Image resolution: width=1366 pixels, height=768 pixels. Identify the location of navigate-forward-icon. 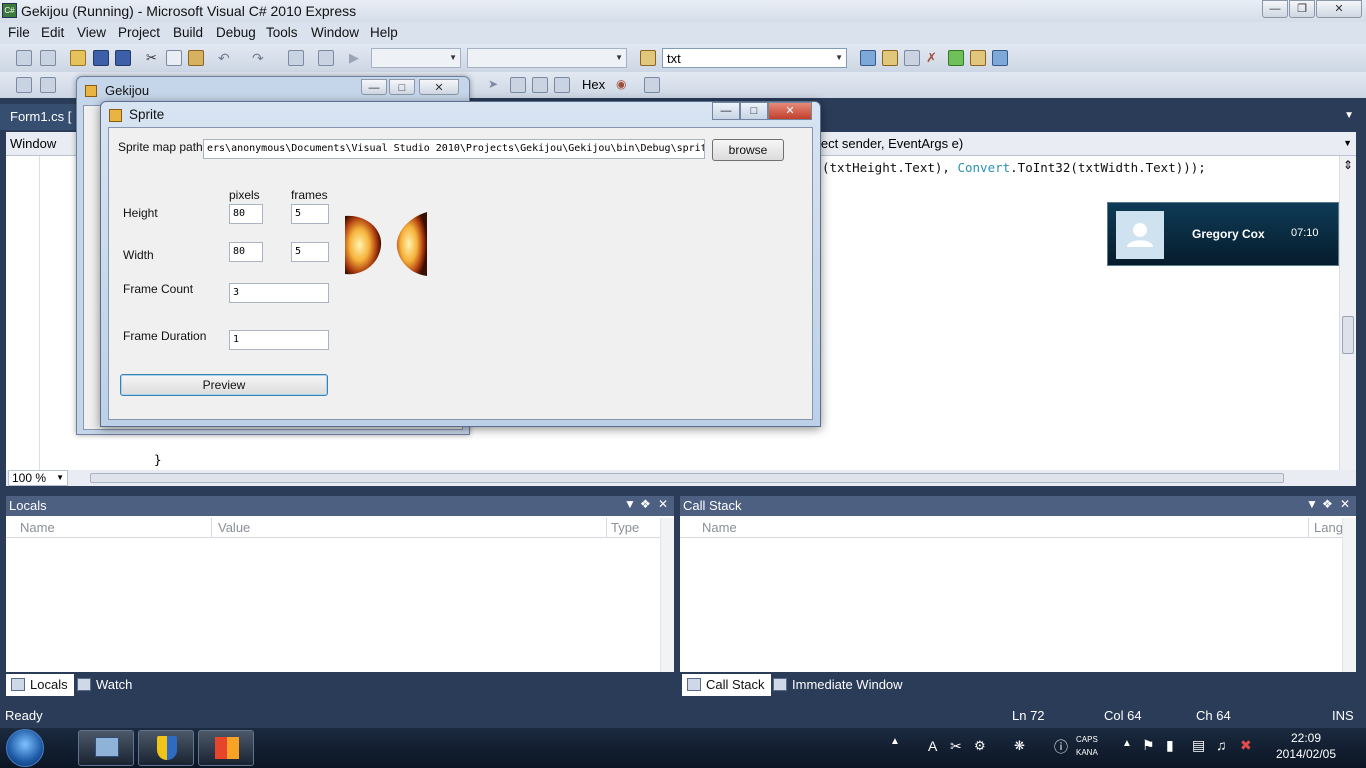
(326, 58).